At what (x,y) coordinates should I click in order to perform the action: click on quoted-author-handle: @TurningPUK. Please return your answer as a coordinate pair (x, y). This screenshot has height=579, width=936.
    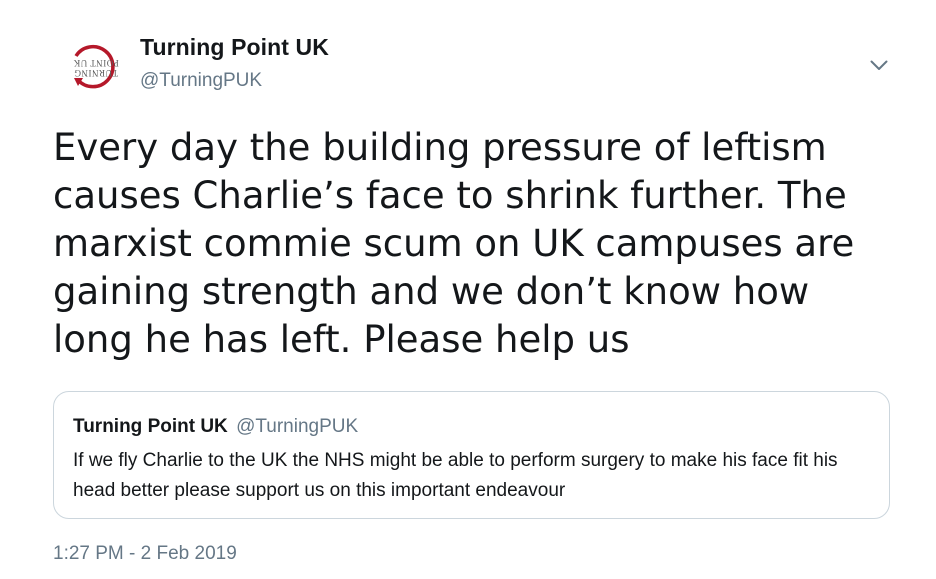
    Looking at the image, I should click on (297, 426).